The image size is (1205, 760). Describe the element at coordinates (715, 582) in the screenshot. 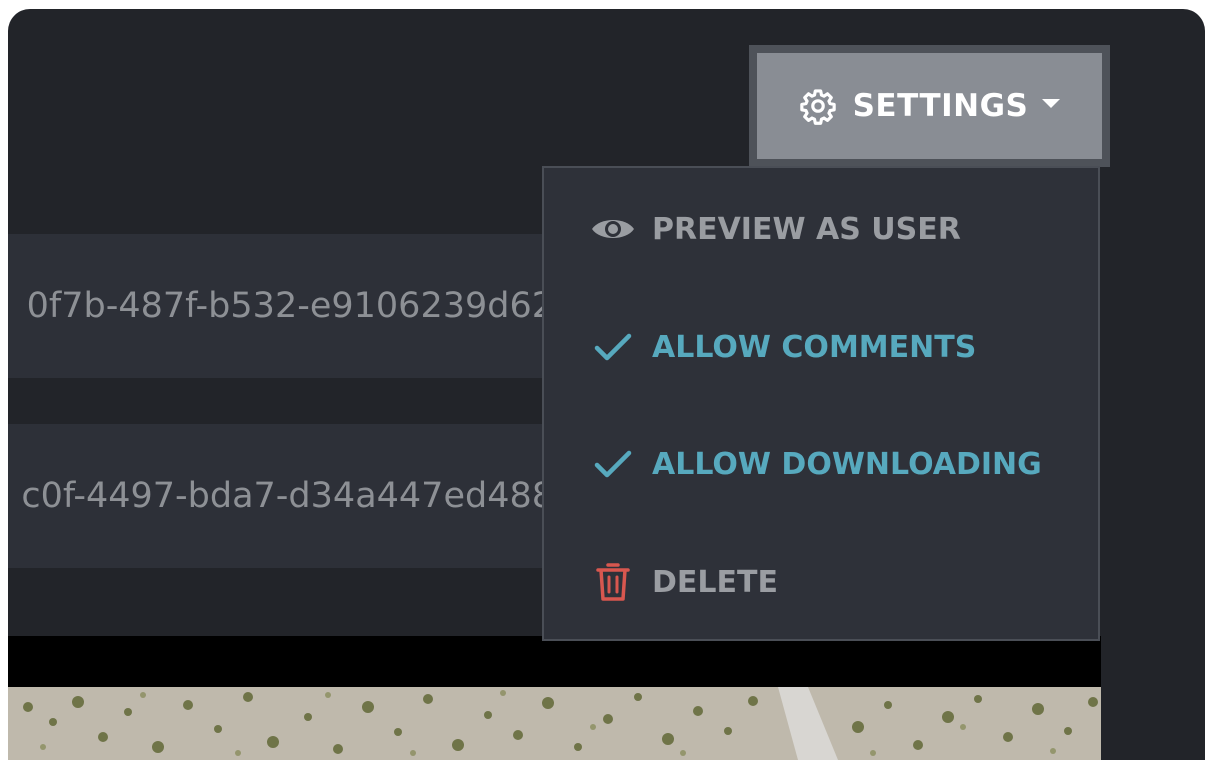

I see `menu-item-label: DELETE` at that location.